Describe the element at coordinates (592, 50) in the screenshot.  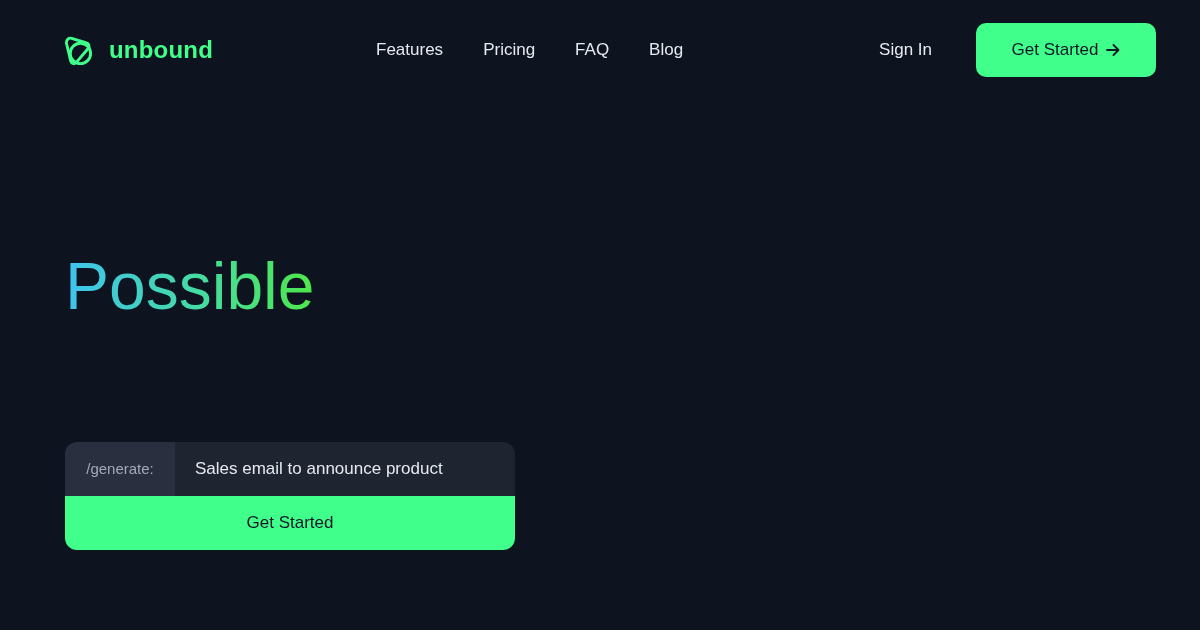
I see `nav-link: FAQ` at that location.